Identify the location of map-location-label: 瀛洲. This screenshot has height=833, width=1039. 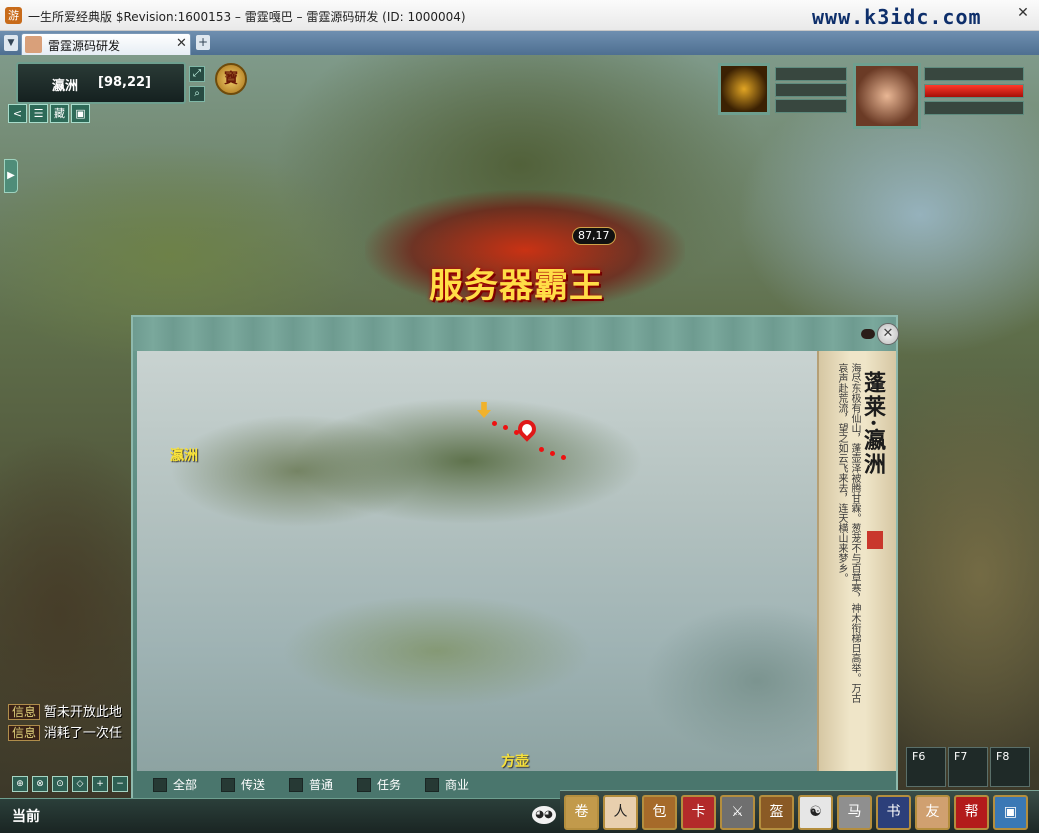
(184, 455).